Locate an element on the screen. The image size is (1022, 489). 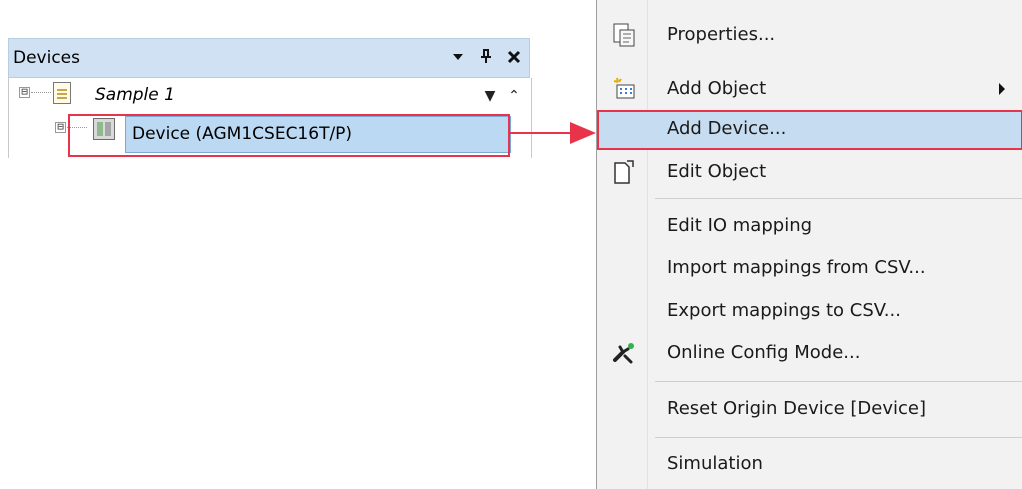
menu-item-edit-io-mapping: Edit IO mapping is located at coordinates (809, 227).